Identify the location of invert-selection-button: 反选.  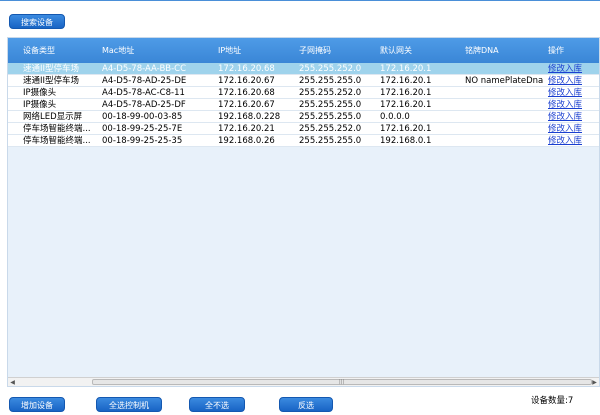
(306, 404).